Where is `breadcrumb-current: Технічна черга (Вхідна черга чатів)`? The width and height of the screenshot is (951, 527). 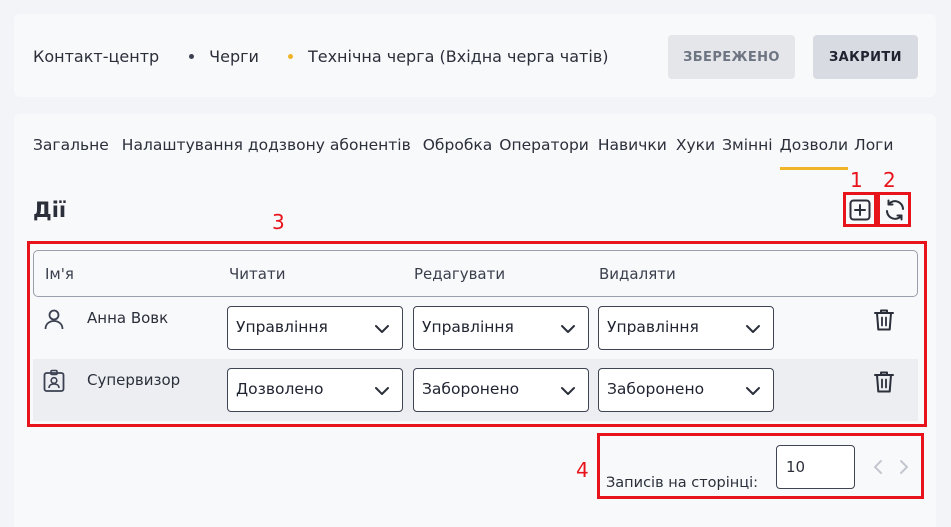 breadcrumb-current: Технічна черга (Вхідна черга чатів) is located at coordinates (458, 56).